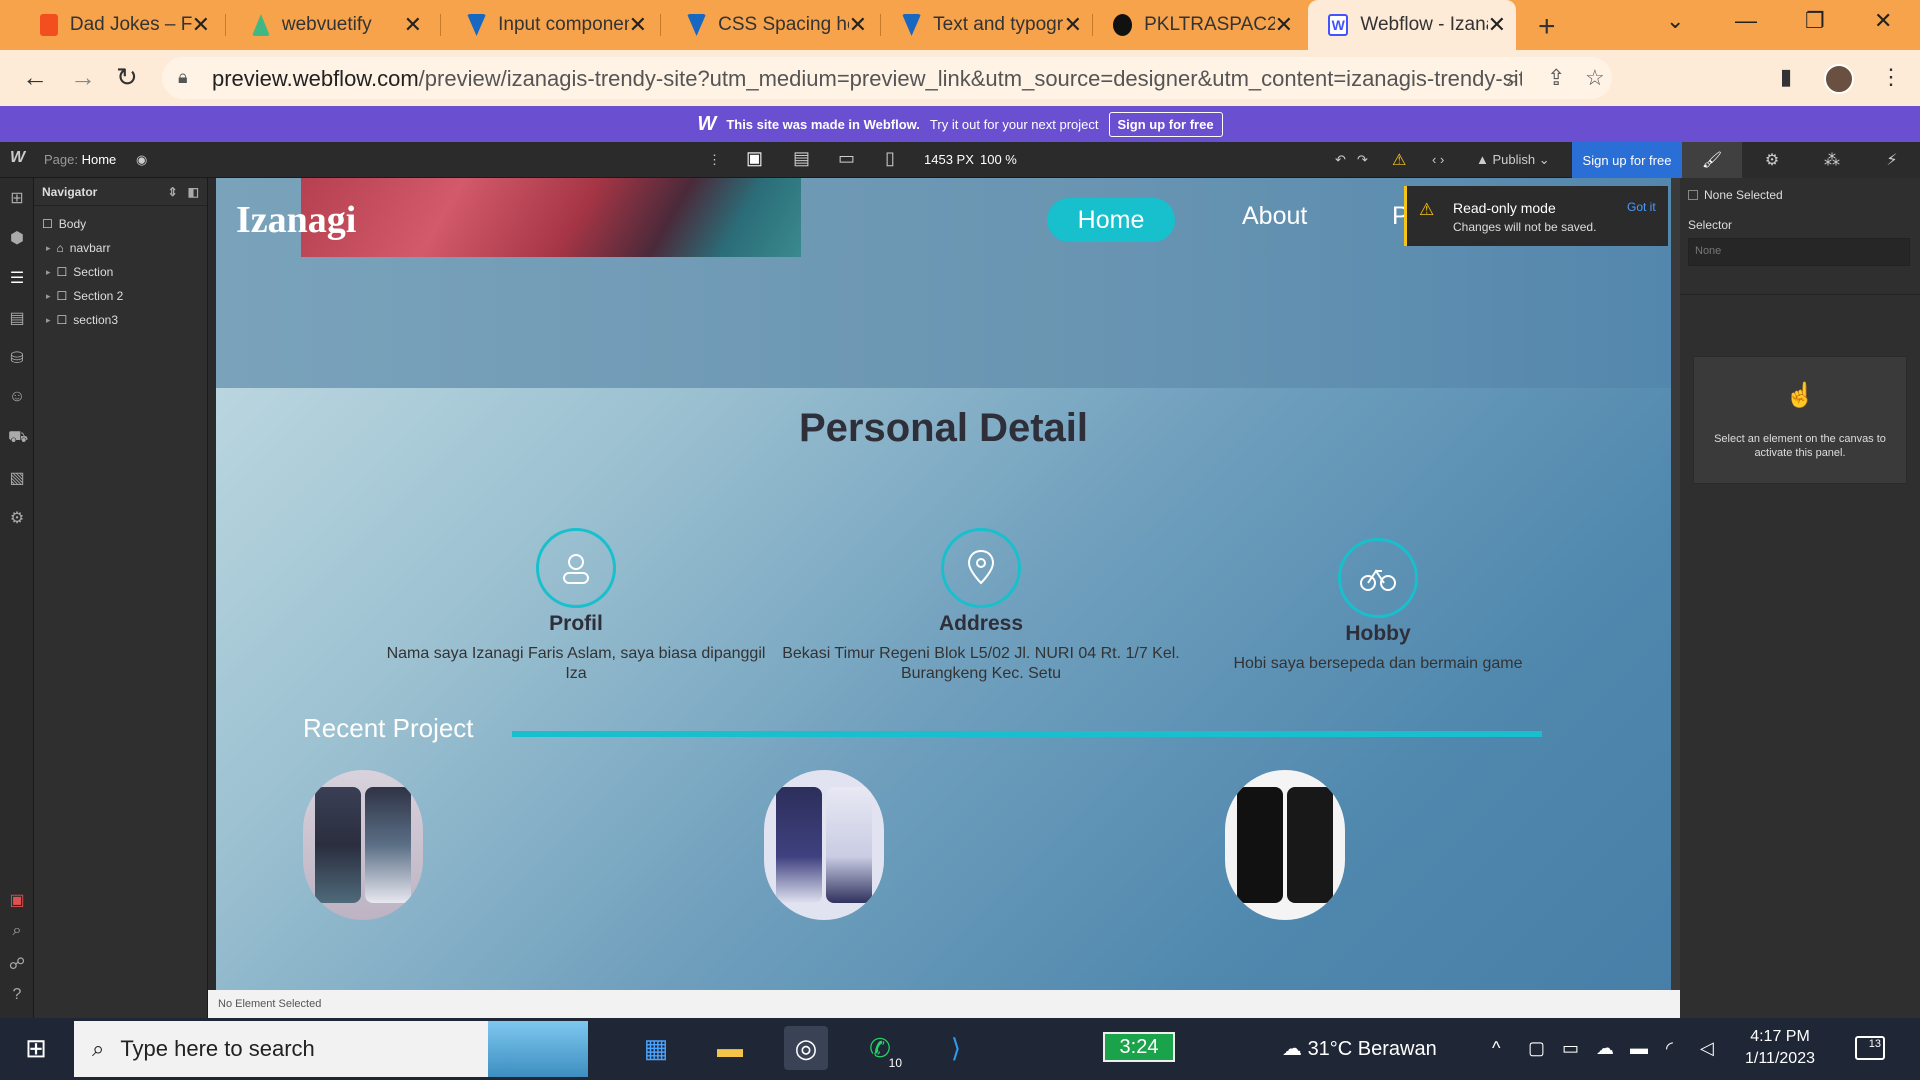 This screenshot has width=1920, height=1080. What do you see at coordinates (1891, 77) in the screenshot?
I see `menu-kebab-icon: ⋮` at bounding box center [1891, 77].